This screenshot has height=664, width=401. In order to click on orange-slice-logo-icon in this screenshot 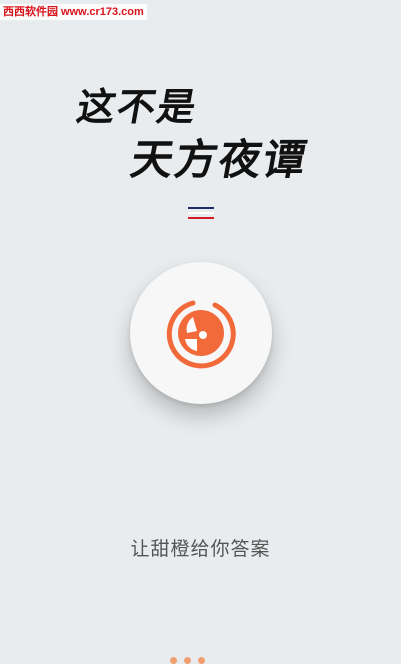, I will do `click(201, 334)`.